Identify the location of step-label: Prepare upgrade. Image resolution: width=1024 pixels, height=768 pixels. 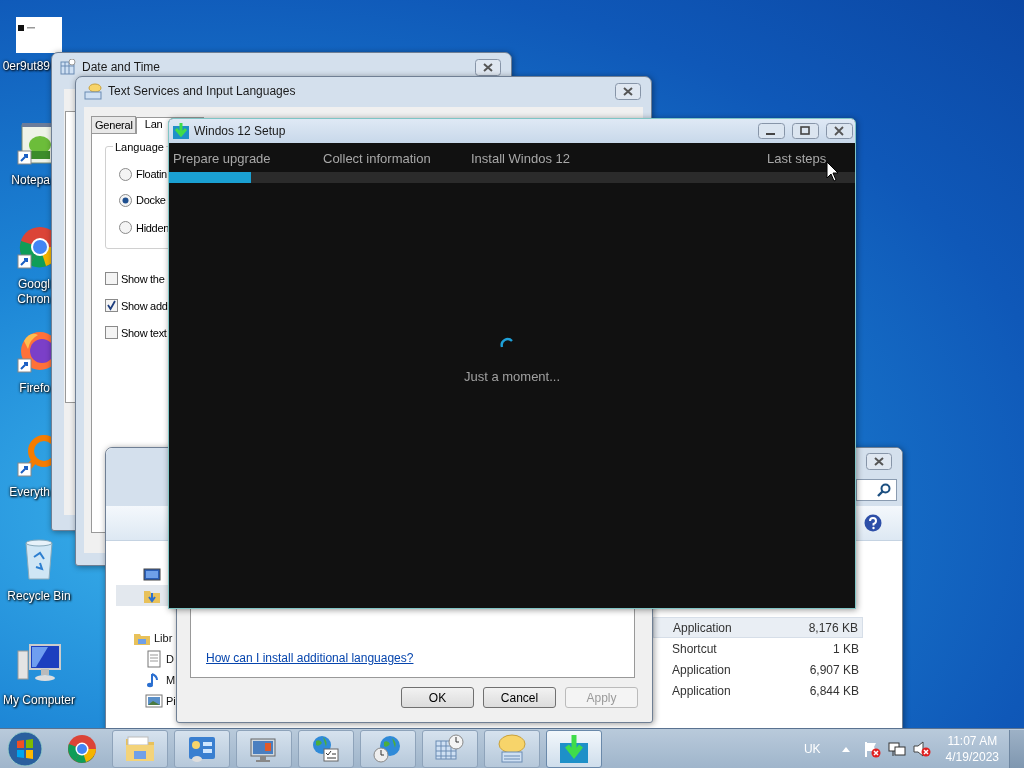
(222, 159).